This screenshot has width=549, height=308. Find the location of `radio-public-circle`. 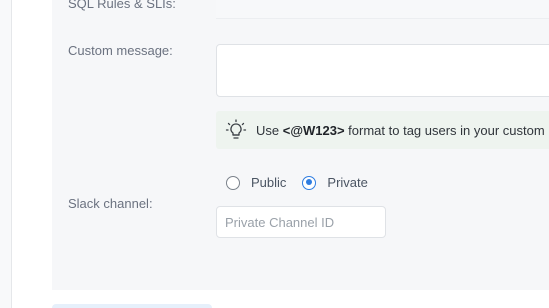

radio-public-circle is located at coordinates (233, 182).